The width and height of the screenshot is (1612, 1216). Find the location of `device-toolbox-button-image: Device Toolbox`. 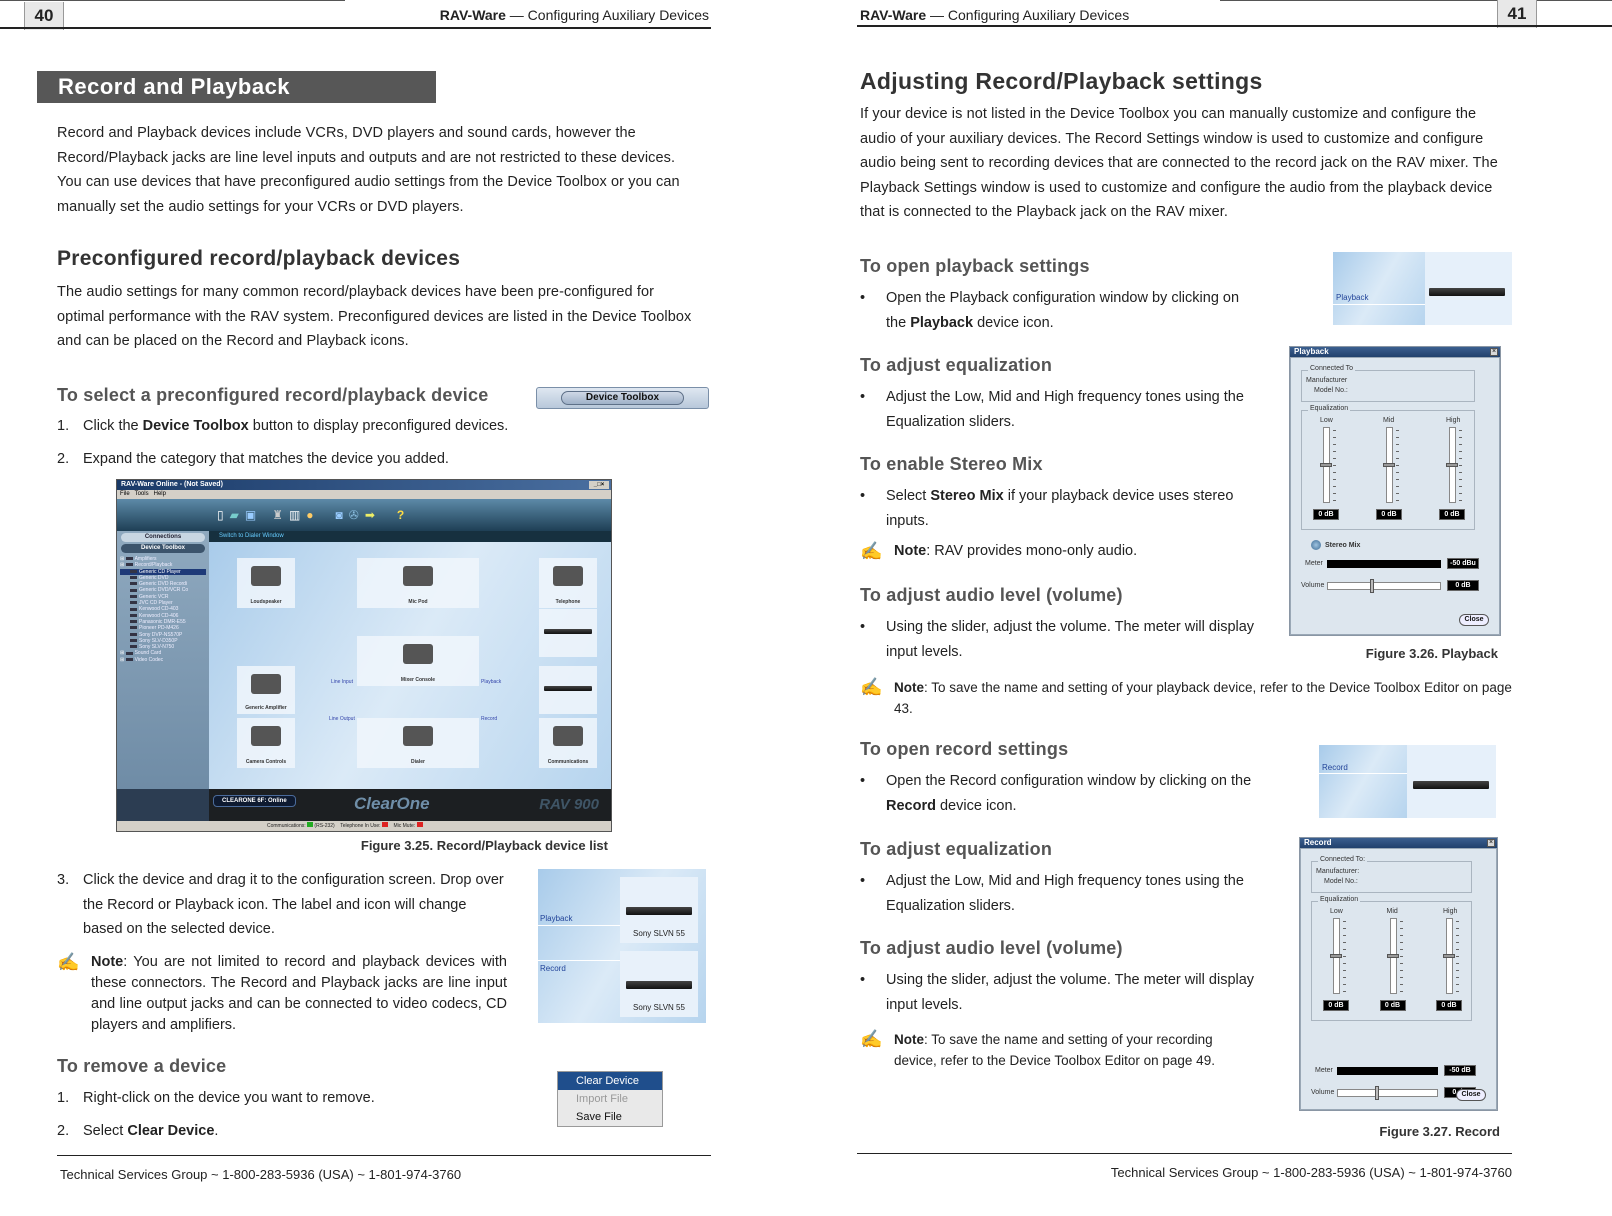

device-toolbox-button-image: Device Toolbox is located at coordinates (622, 398).